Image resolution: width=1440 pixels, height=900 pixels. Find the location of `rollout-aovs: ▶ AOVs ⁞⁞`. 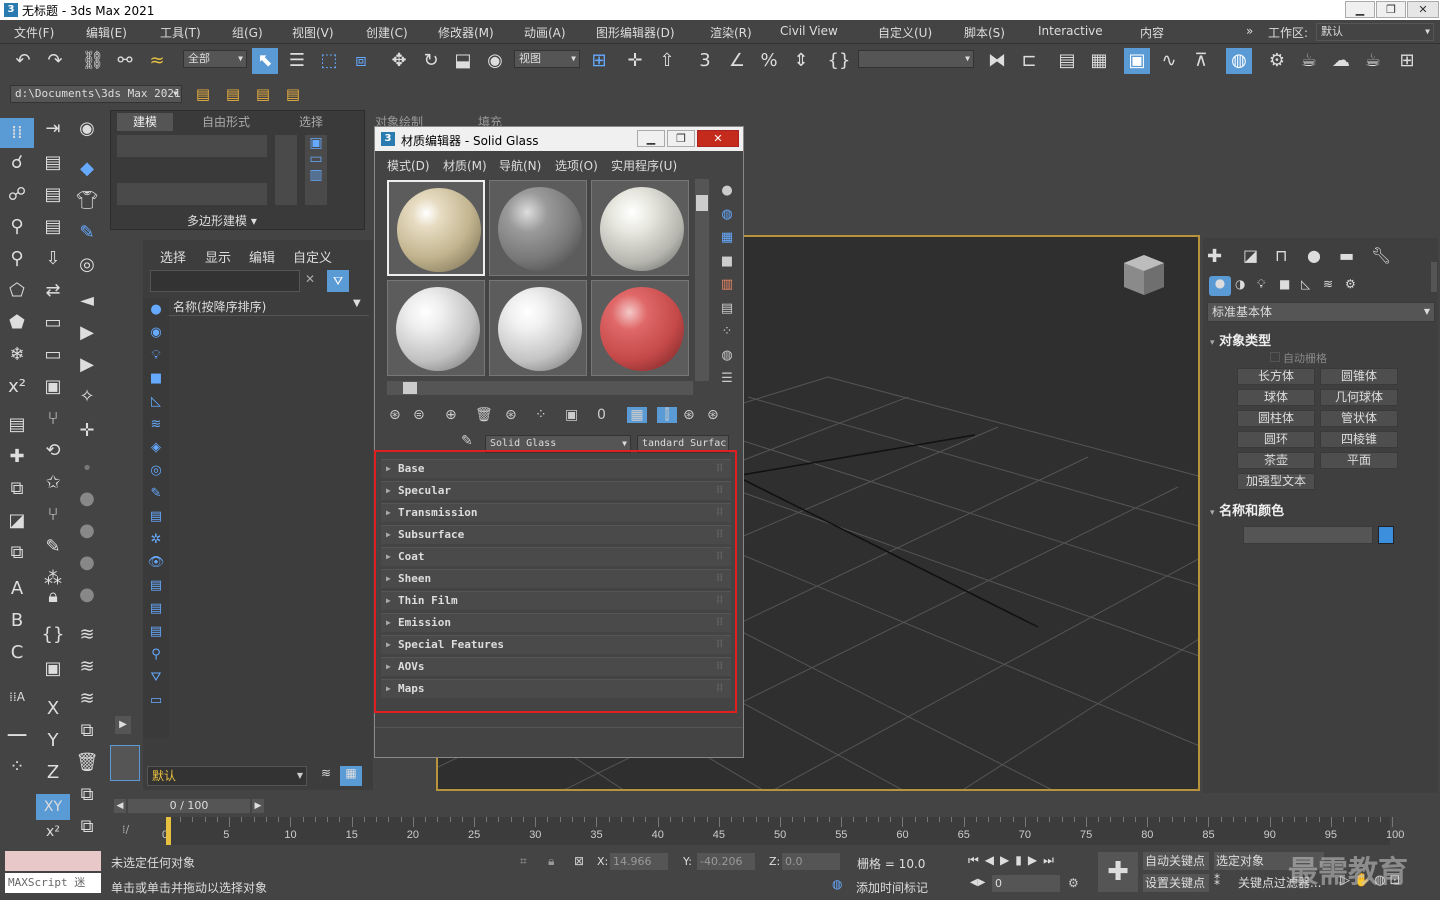

rollout-aovs: ▶ AOVs ⁞⁞ is located at coordinates (556, 666).